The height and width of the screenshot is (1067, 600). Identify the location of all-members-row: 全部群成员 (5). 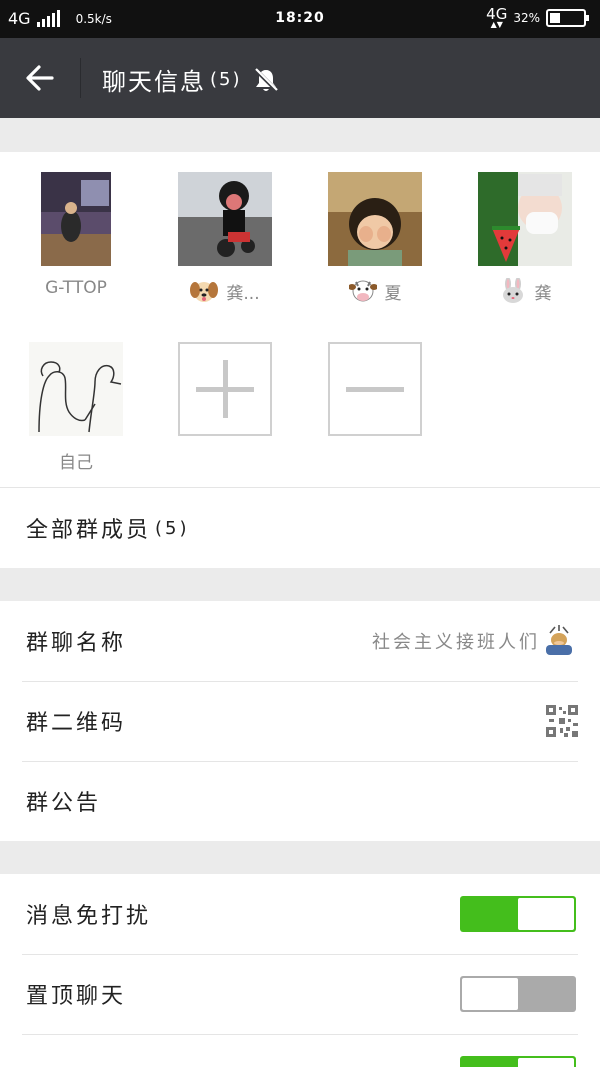
(300, 528).